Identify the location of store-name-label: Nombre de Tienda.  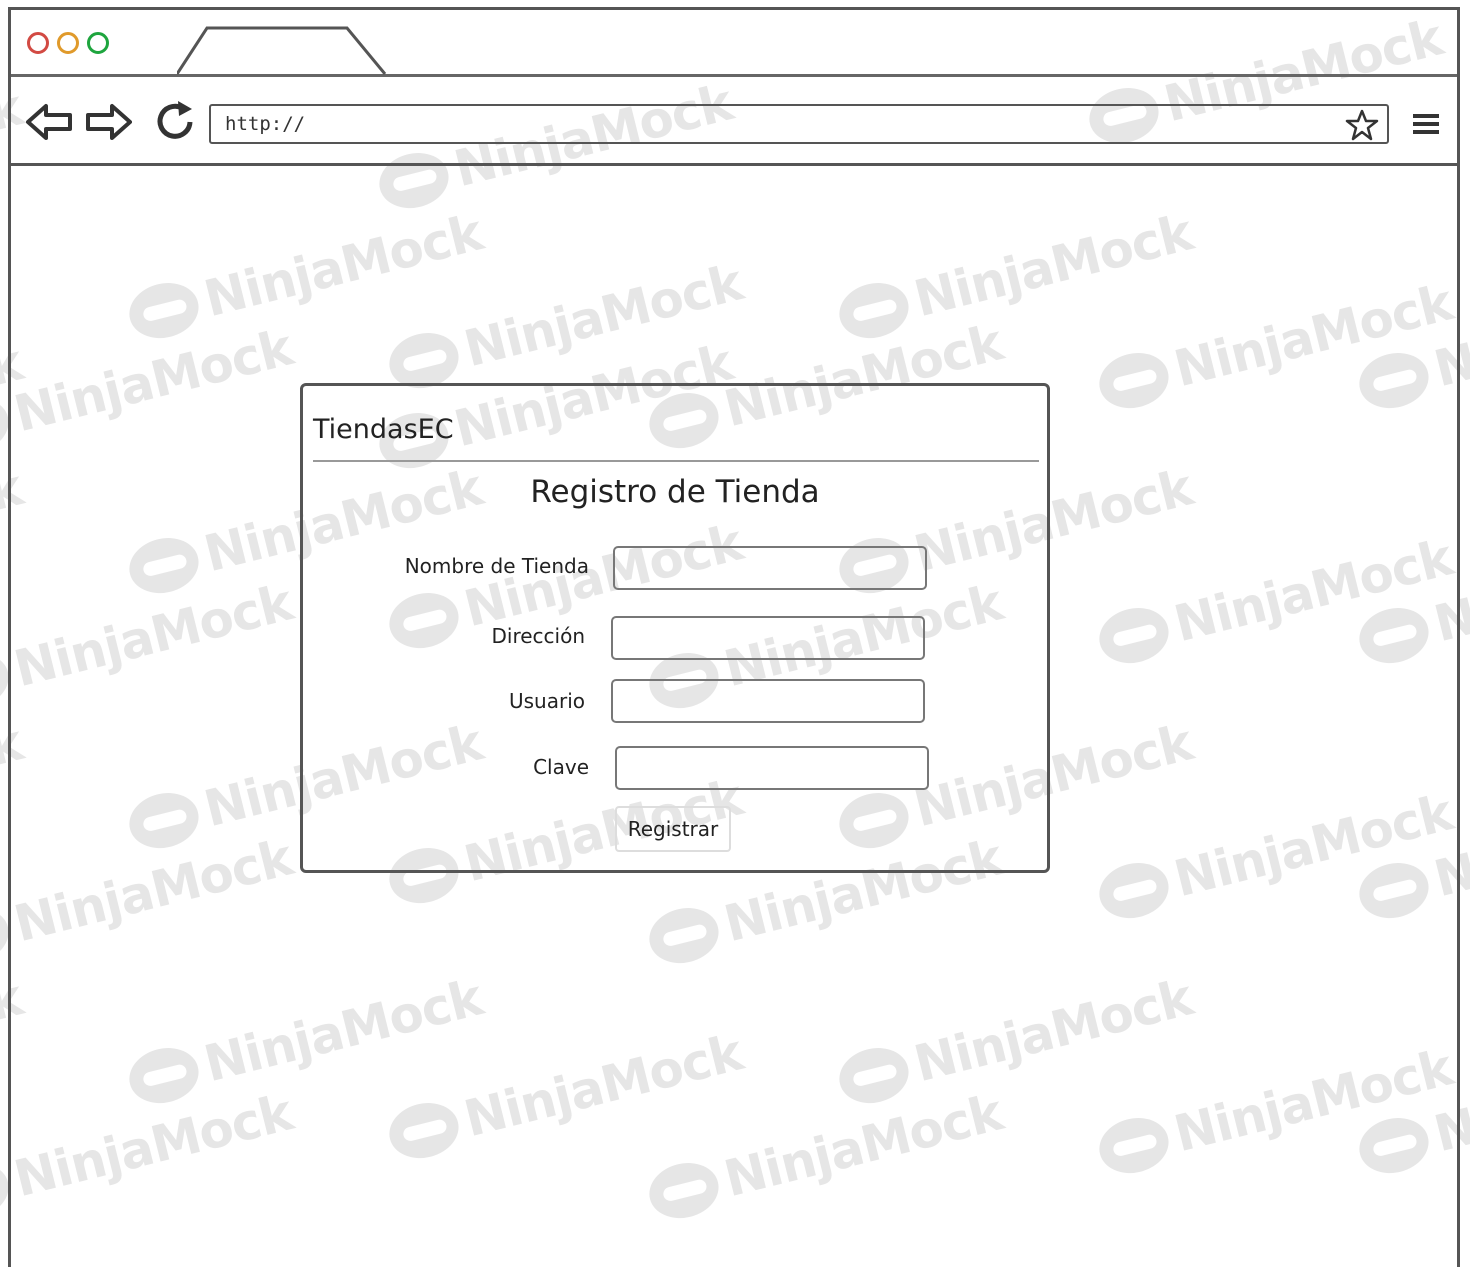
(496, 566).